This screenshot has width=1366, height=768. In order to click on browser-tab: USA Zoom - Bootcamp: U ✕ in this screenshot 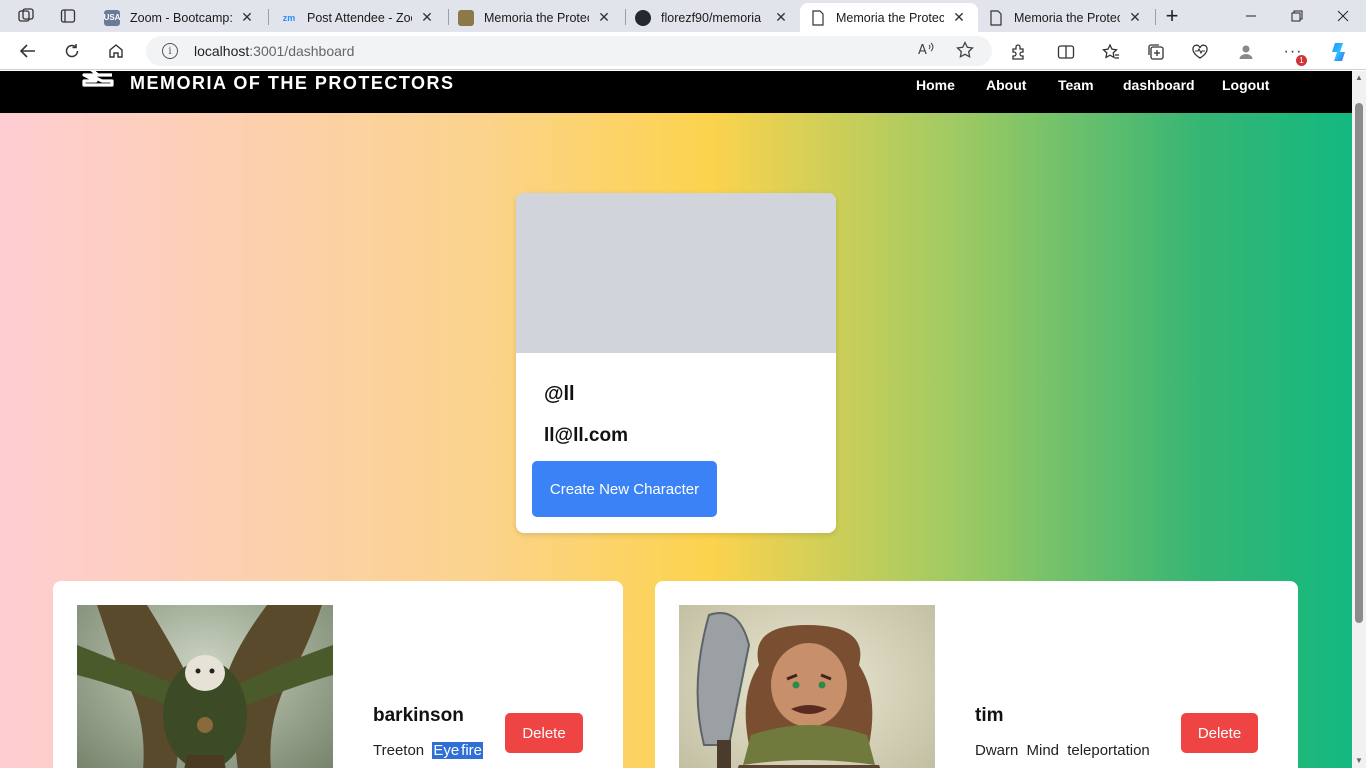, I will do `click(180, 17)`.